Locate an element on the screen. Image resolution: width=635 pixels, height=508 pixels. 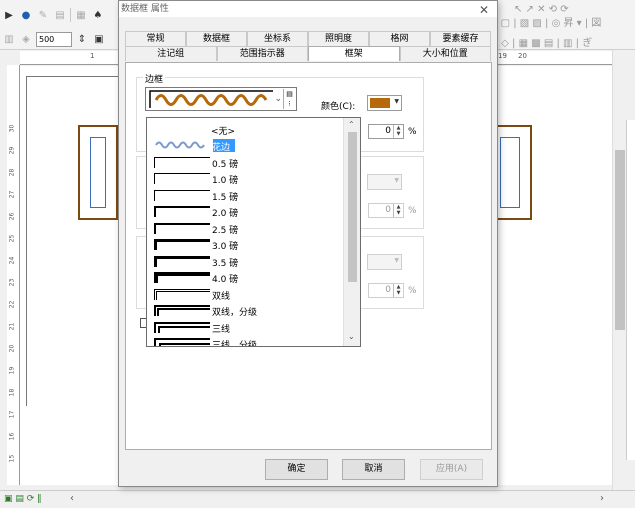
select-arrow-icon: ▶ is located at coordinates (9, 15).